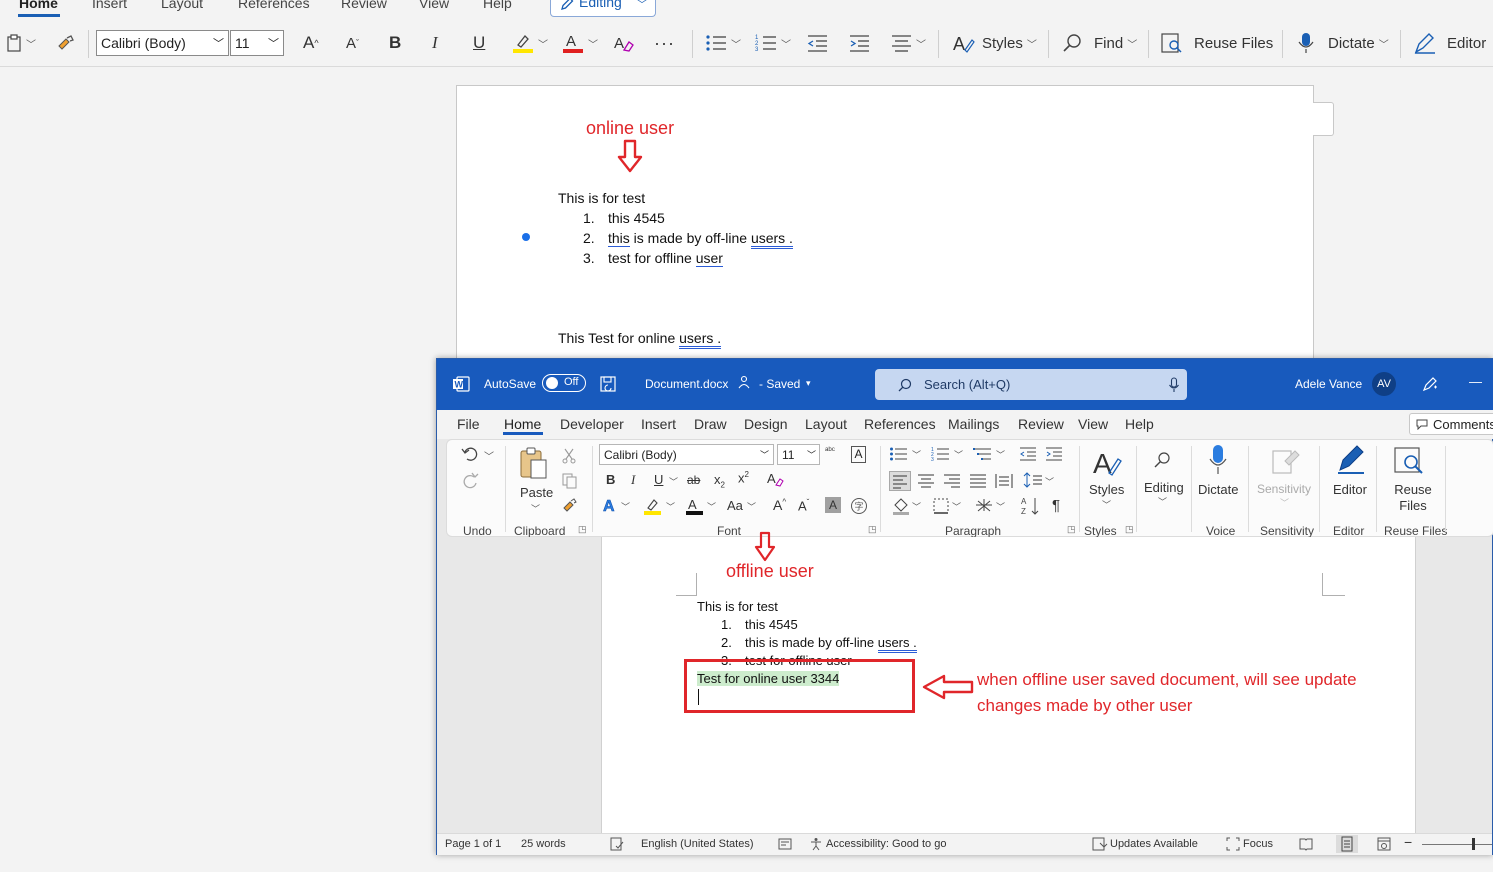 This screenshot has height=872, width=1493. What do you see at coordinates (1347, 844) in the screenshot?
I see `print-layout-icon` at bounding box center [1347, 844].